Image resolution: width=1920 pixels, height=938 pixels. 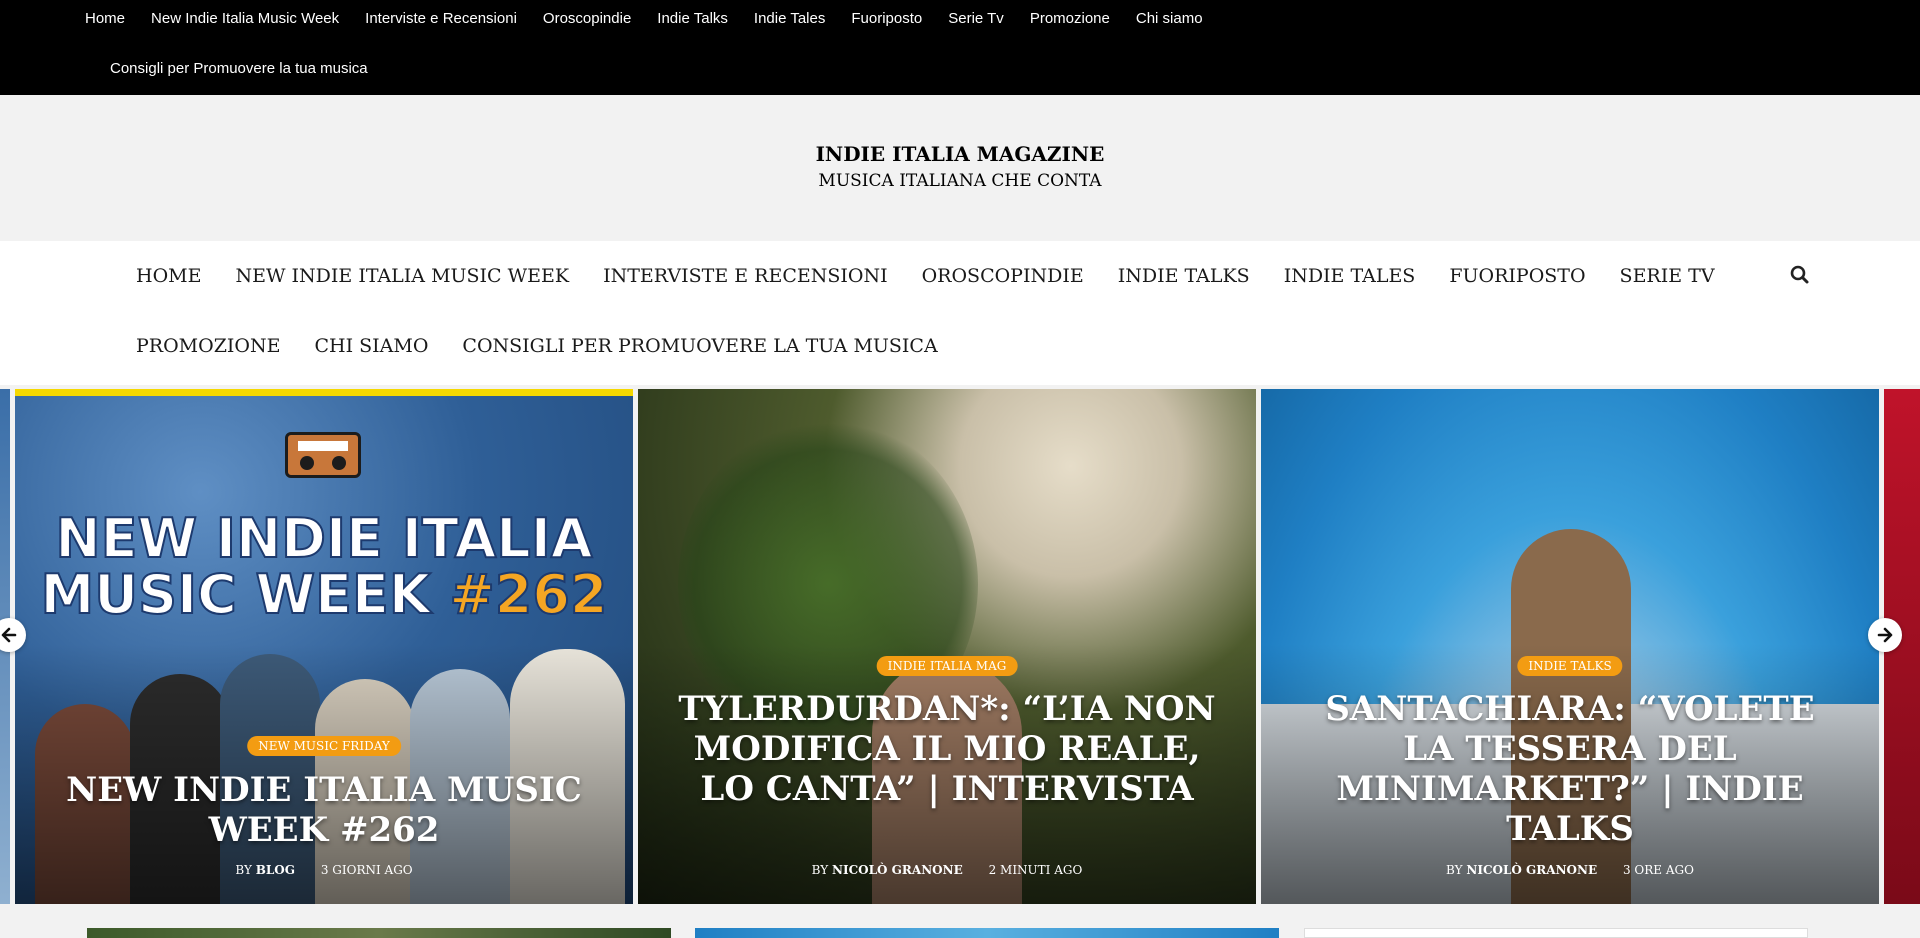 What do you see at coordinates (323, 455) in the screenshot?
I see `cassette-icon` at bounding box center [323, 455].